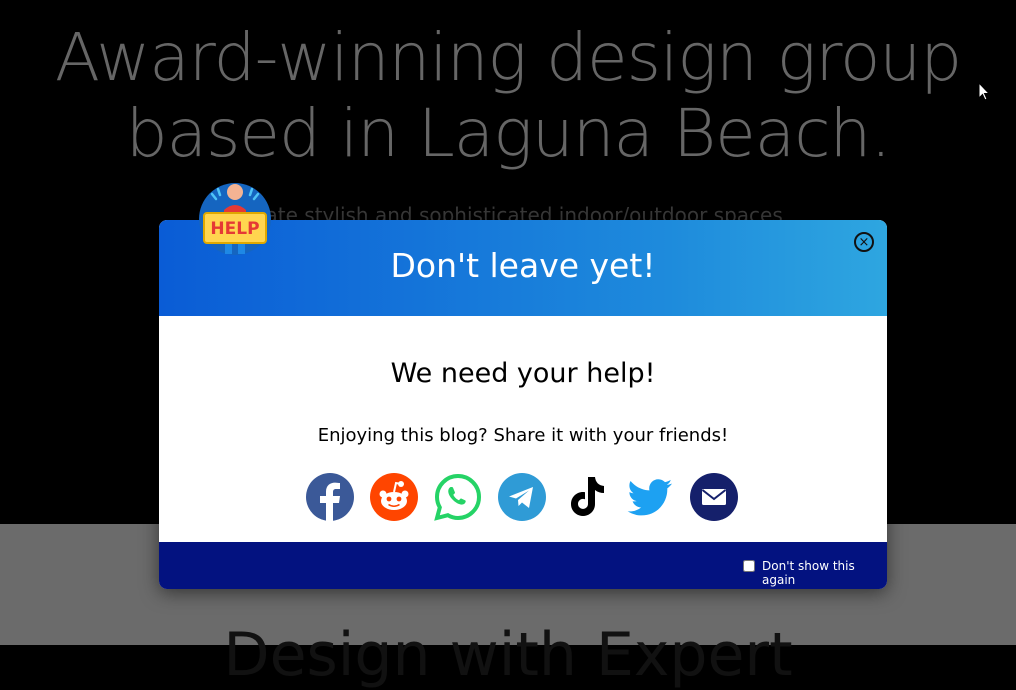  What do you see at coordinates (508, 57) in the screenshot?
I see `hero-title-line-1: Award-winning design group` at bounding box center [508, 57].